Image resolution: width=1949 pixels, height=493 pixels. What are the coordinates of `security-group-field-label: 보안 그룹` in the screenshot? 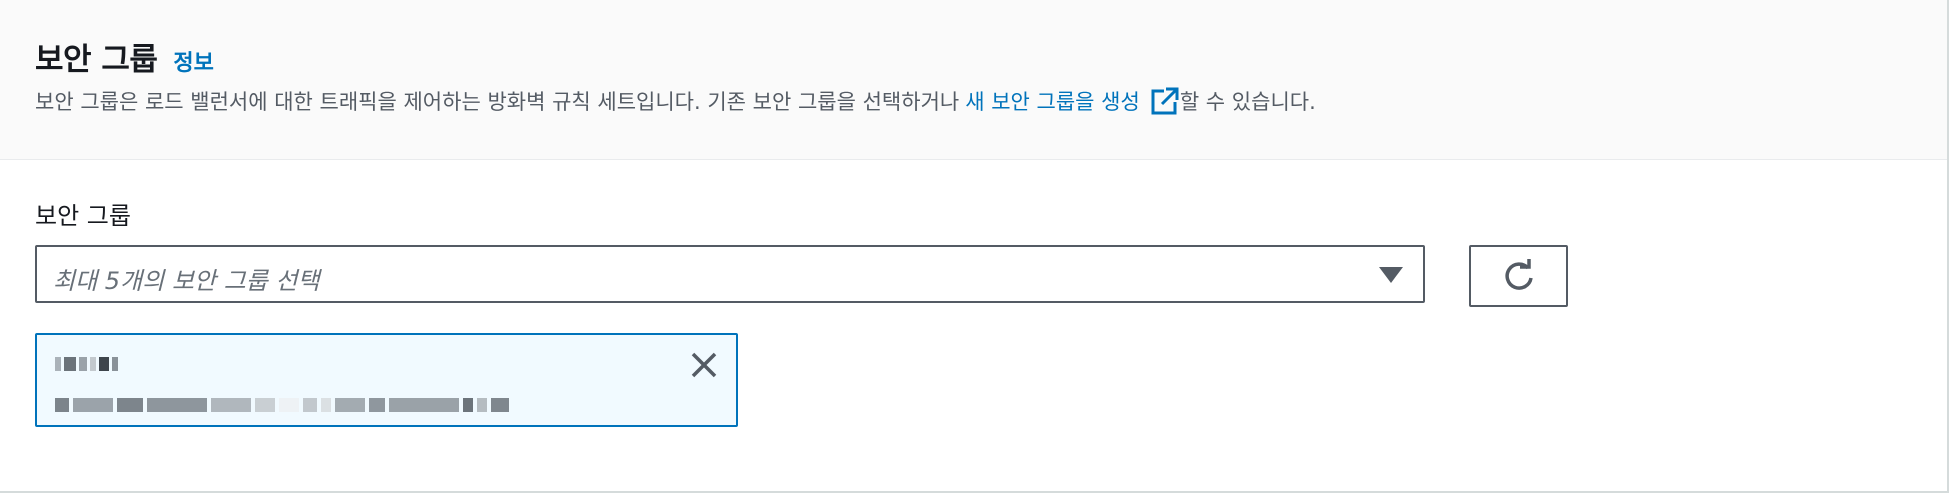 It's located at (83, 216).